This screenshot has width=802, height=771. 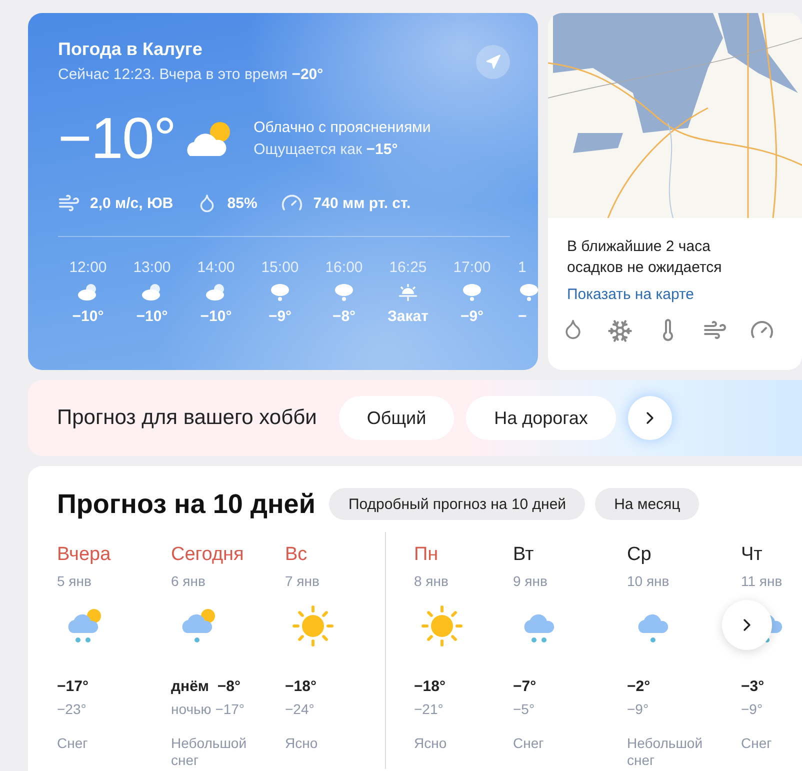 What do you see at coordinates (362, 203) in the screenshot?
I see `pressure-value: 740 мм рт. ст.` at bounding box center [362, 203].